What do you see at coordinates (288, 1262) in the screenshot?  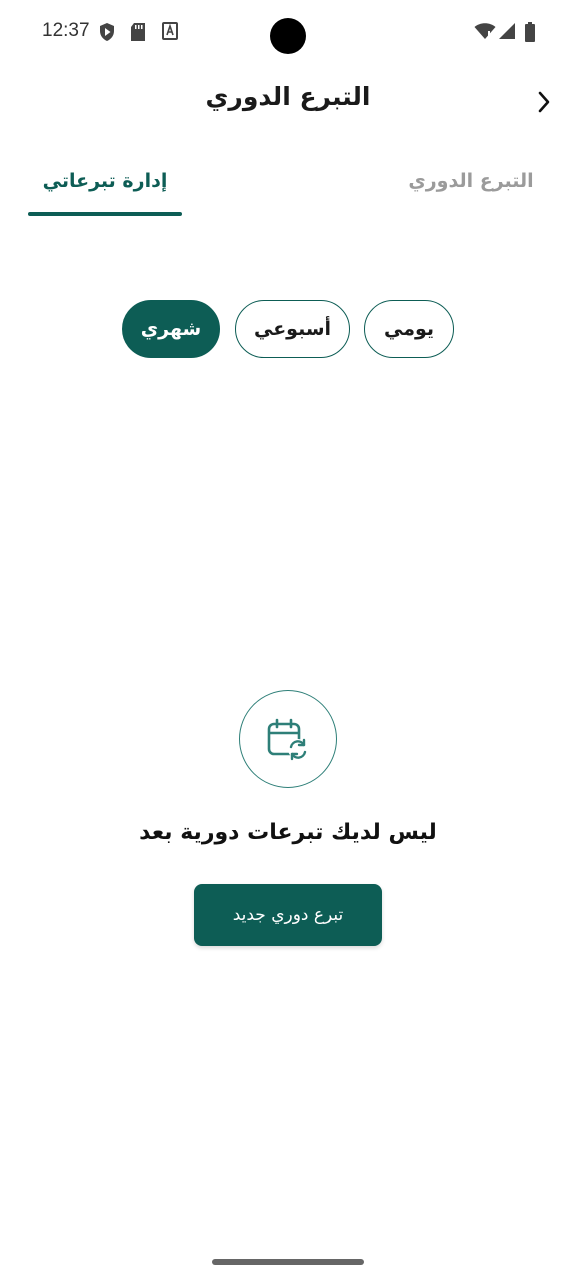 I see `home-indicator` at bounding box center [288, 1262].